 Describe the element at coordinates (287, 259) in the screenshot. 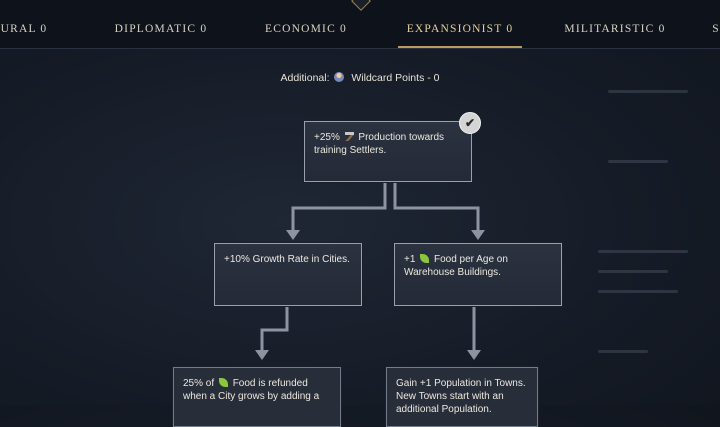

I see `left-text: +10% Growth Rate in Cities.` at that location.